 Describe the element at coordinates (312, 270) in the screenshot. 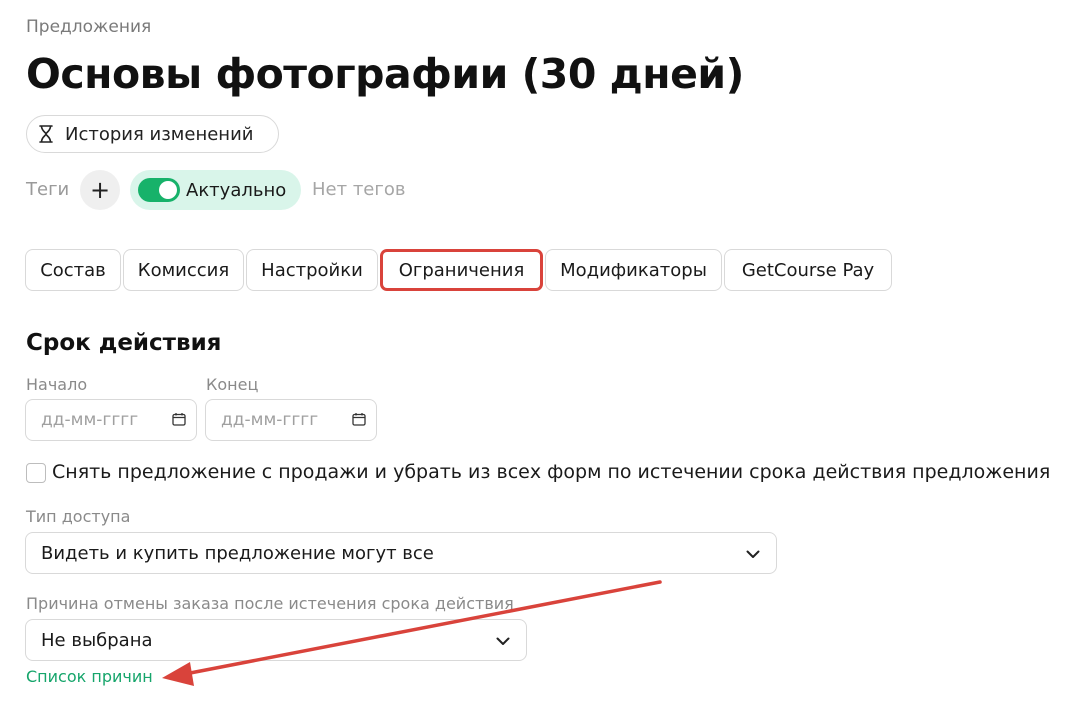

I see `tab-settings: Настройки` at that location.